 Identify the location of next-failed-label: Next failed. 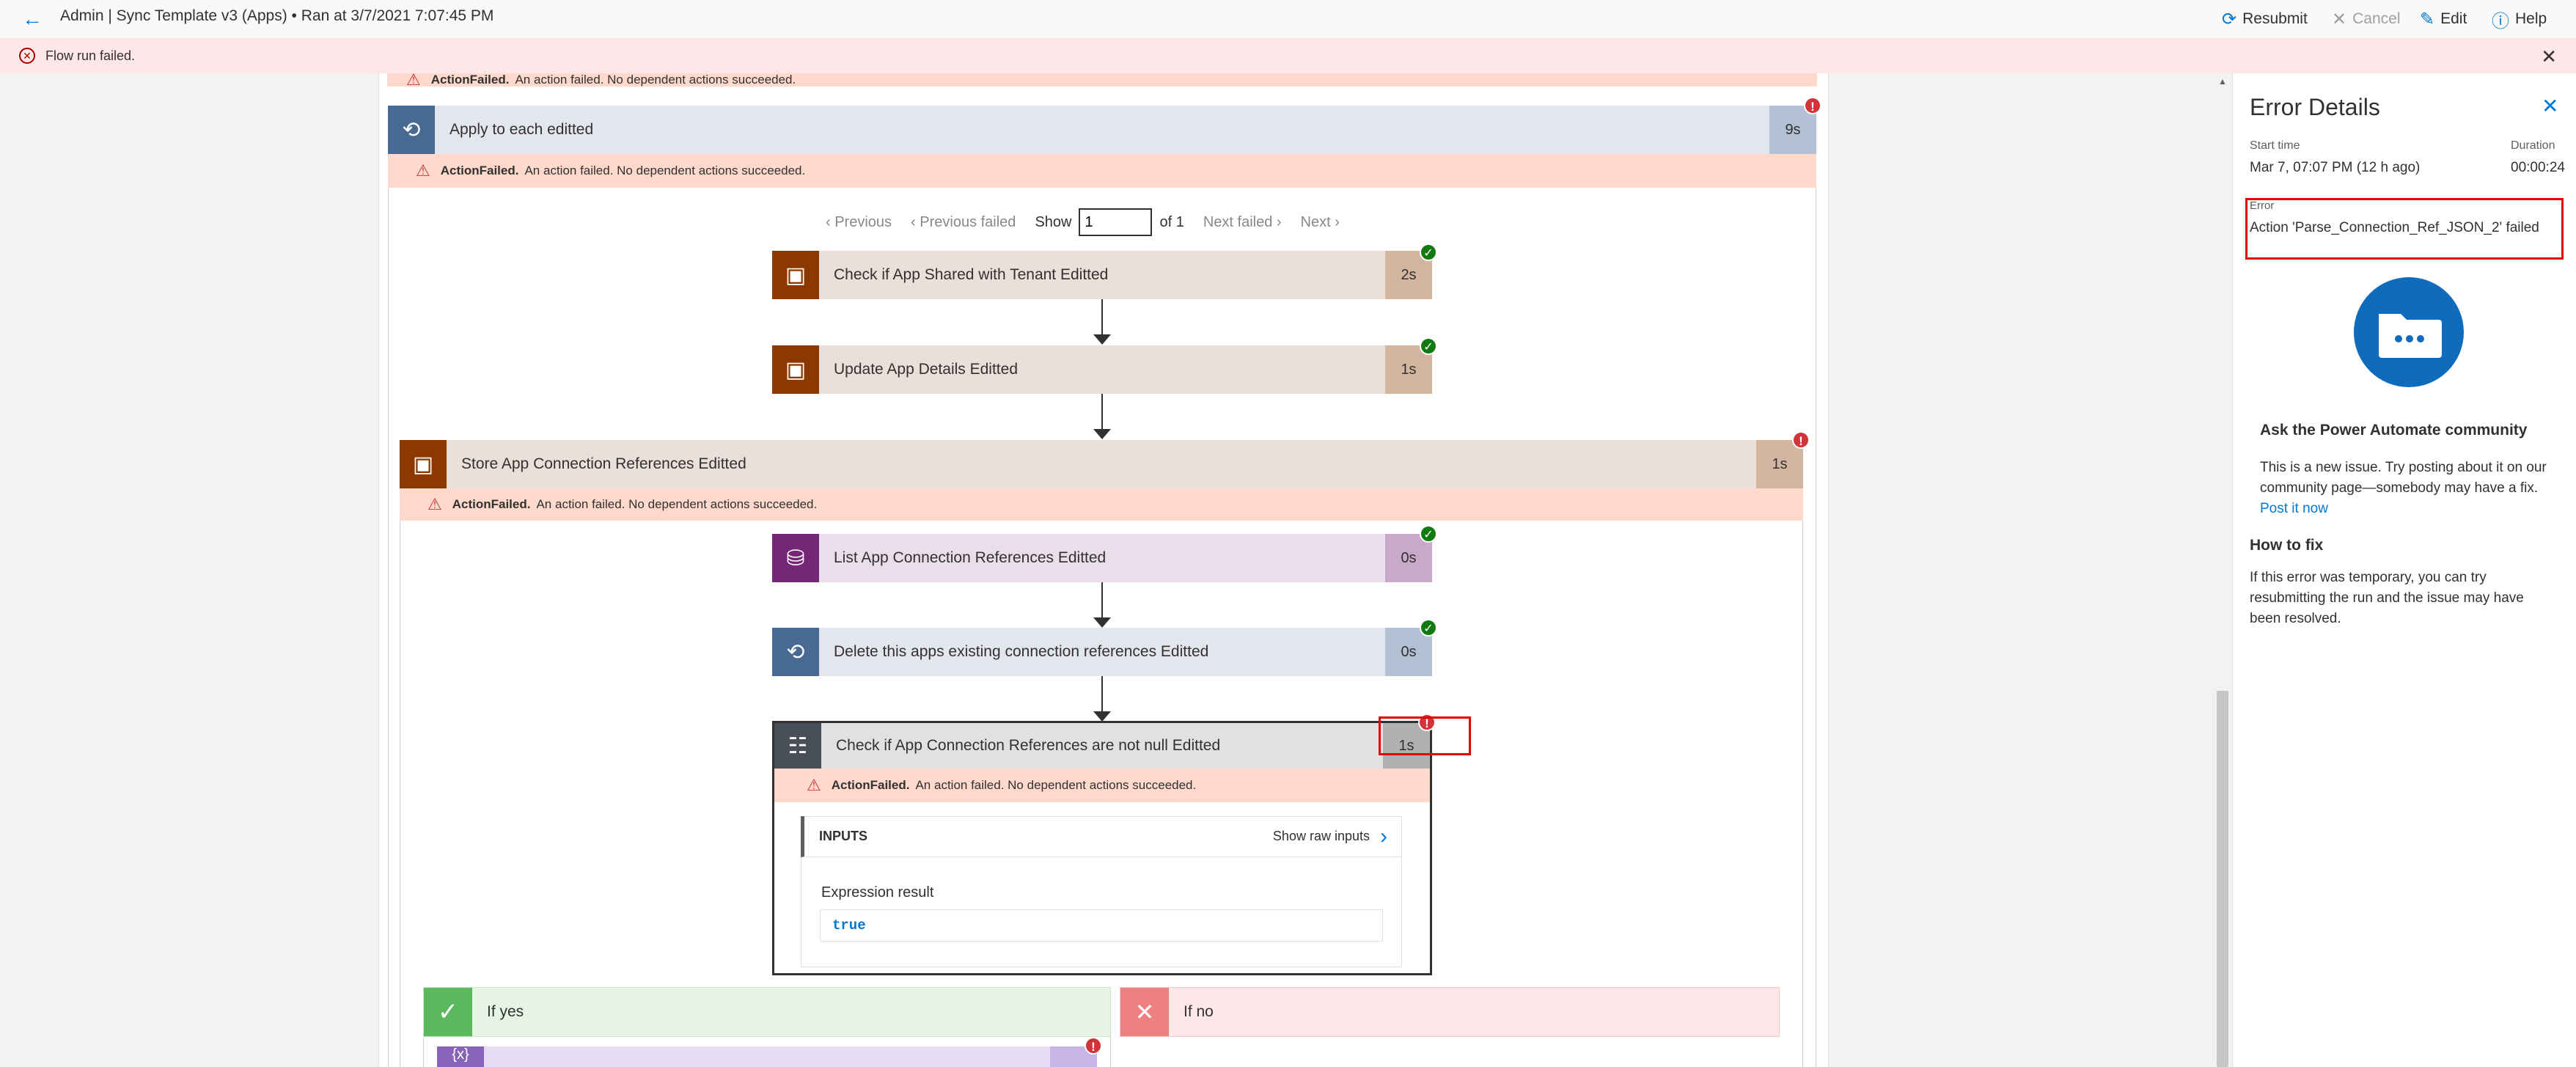
(1238, 221).